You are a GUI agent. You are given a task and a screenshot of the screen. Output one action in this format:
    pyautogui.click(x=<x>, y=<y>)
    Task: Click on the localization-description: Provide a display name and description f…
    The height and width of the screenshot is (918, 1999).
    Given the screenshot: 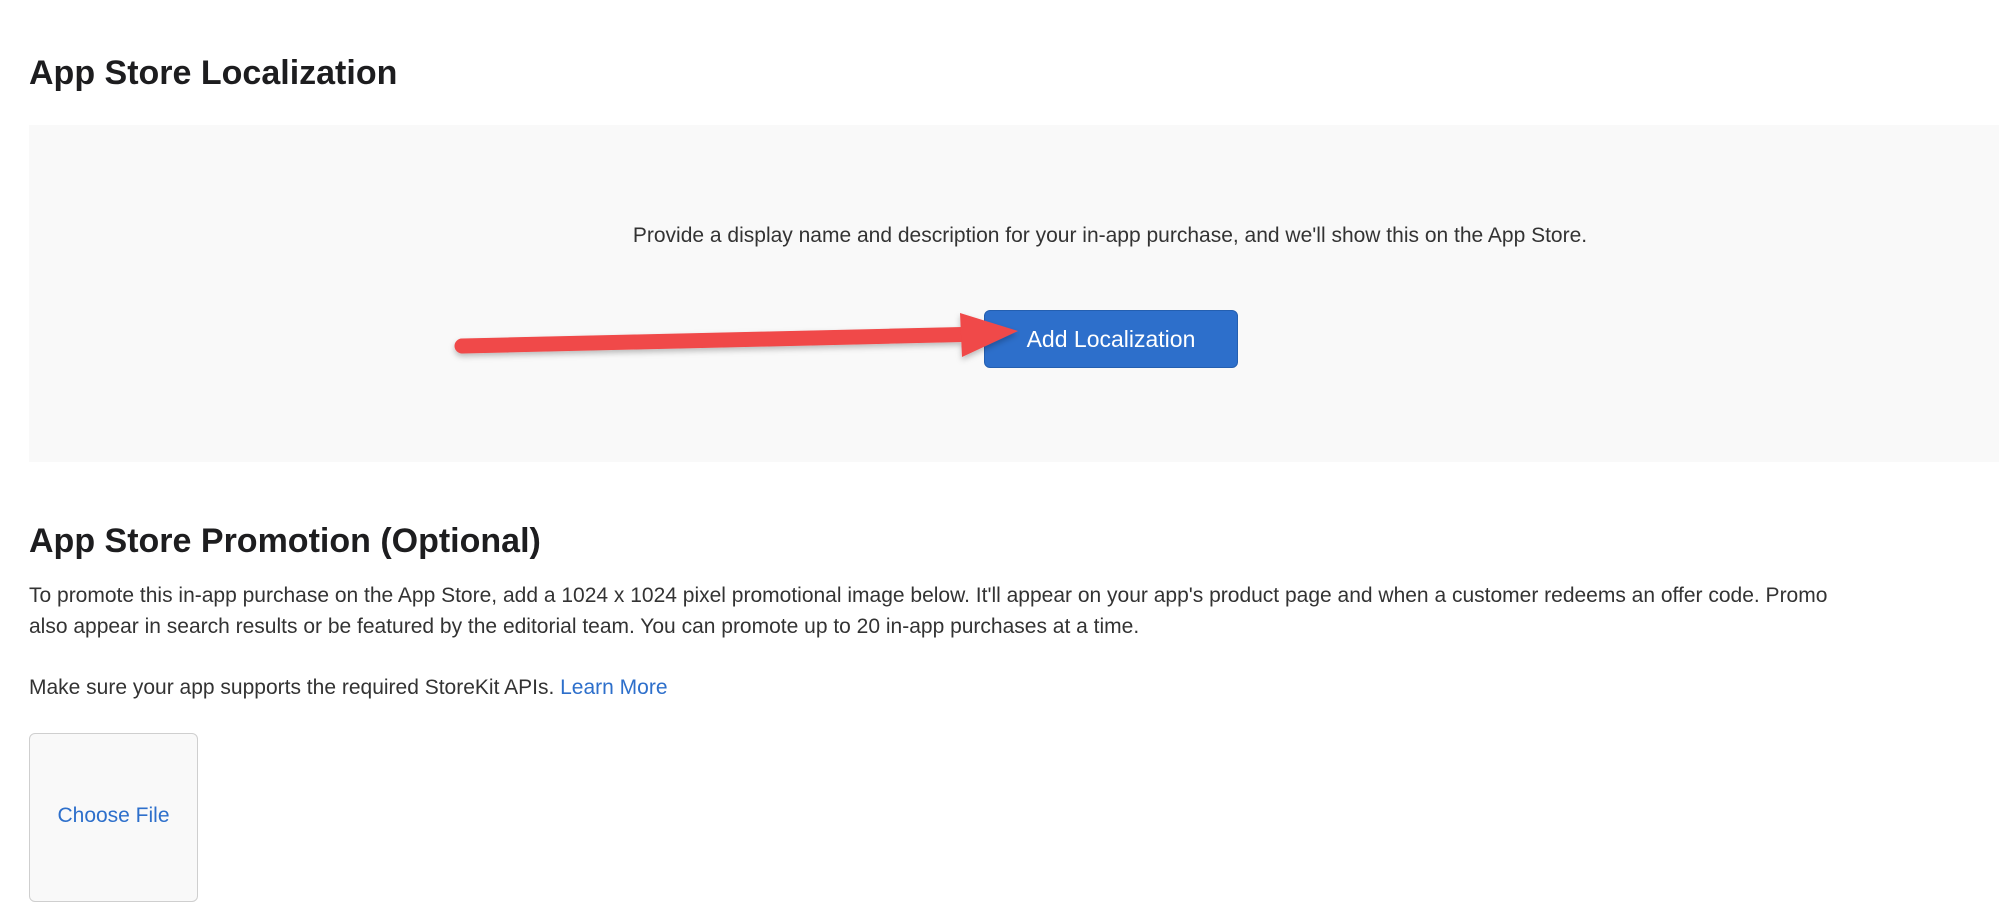 What is the action you would take?
    pyautogui.click(x=1110, y=235)
    